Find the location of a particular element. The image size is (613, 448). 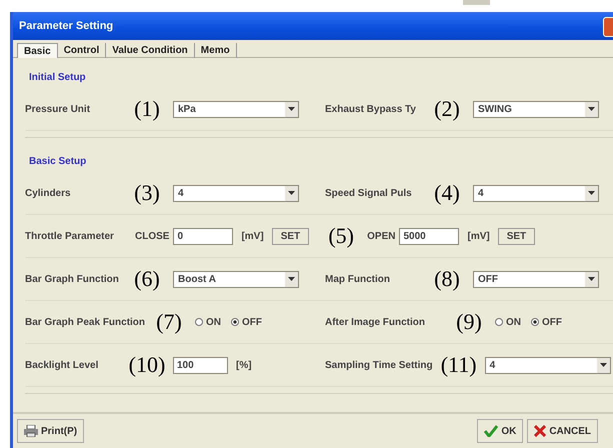

callout-number: (6) is located at coordinates (147, 279).